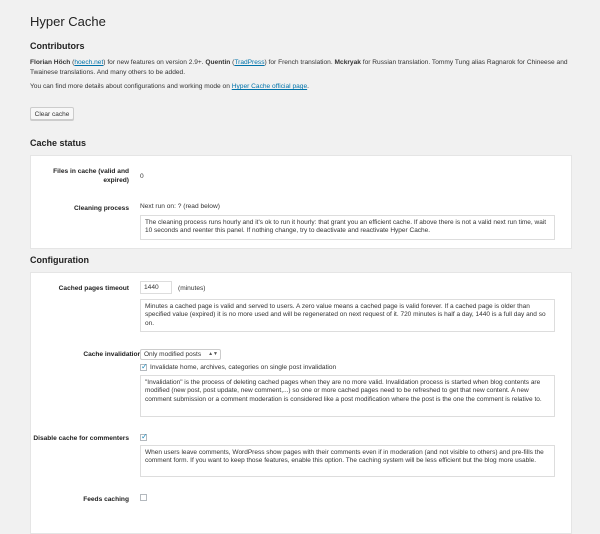 This screenshot has width=600, height=534. What do you see at coordinates (249, 62) in the screenshot?
I see `tradpress-link: TradPress` at bounding box center [249, 62].